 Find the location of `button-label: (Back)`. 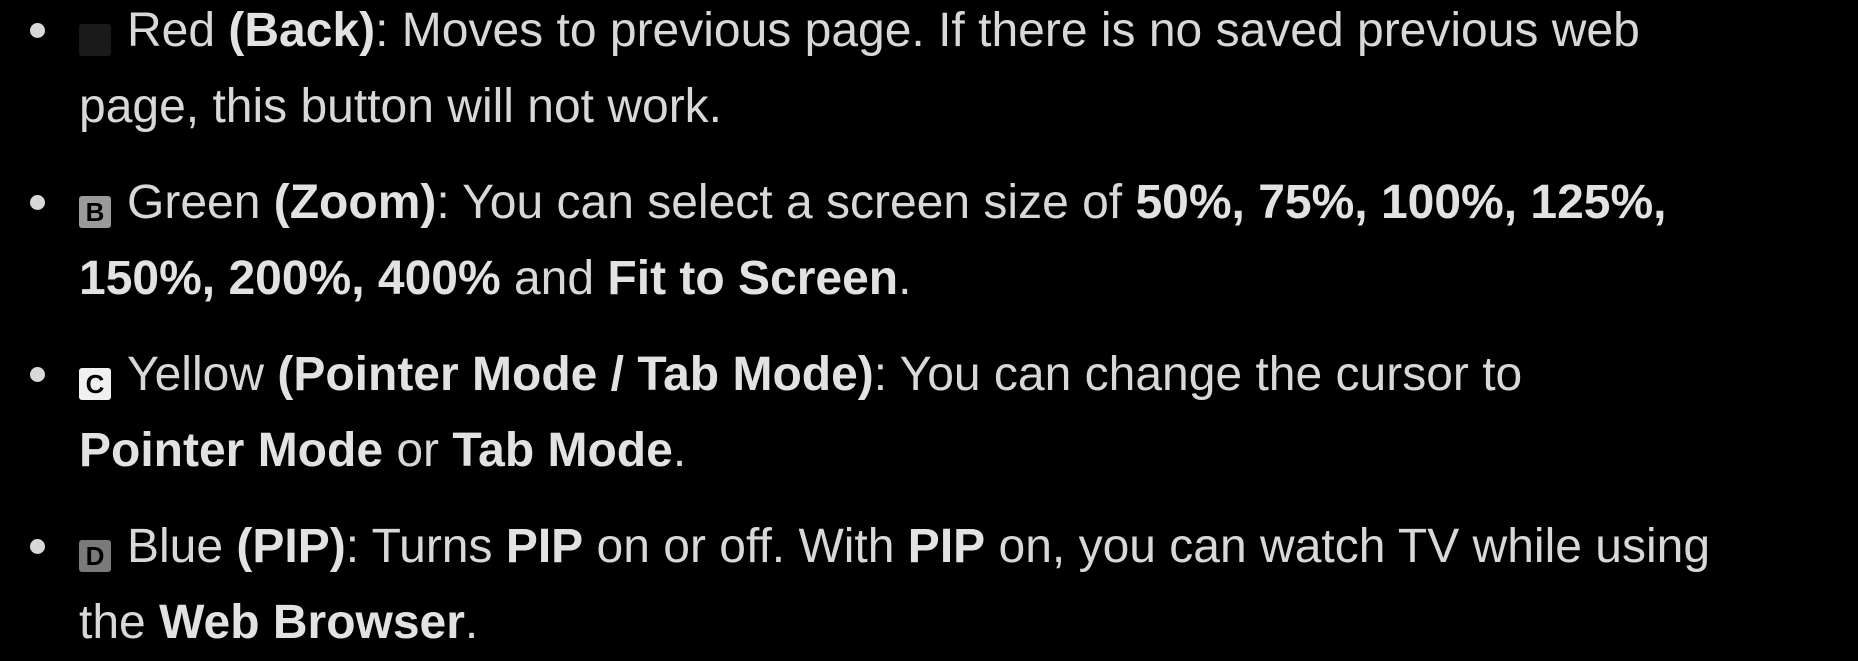

button-label: (Back) is located at coordinates (302, 30).